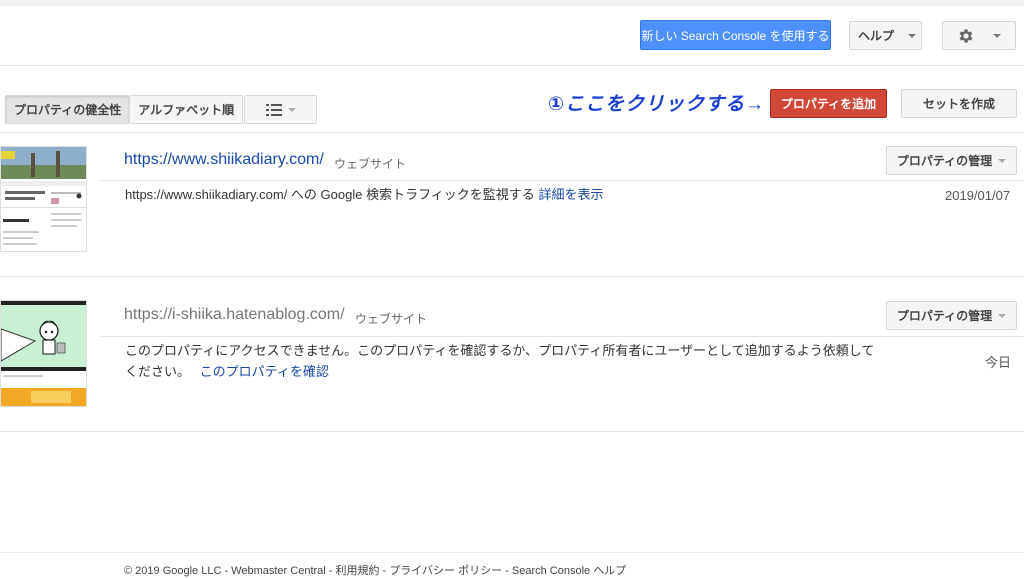 Image resolution: width=1024 pixels, height=579 pixels. I want to click on add-property-button: プロパティを追加, so click(828, 103).